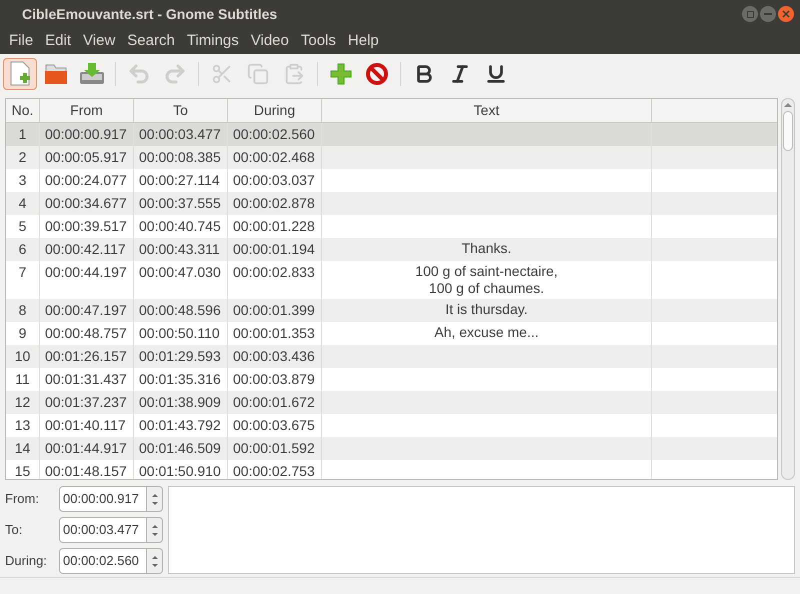 The image size is (800, 594). I want to click on menu-item: Timings, so click(212, 41).